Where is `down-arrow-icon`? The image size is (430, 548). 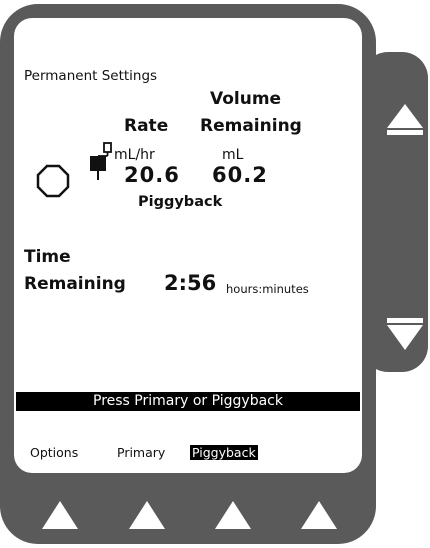 down-arrow-icon is located at coordinates (405, 336).